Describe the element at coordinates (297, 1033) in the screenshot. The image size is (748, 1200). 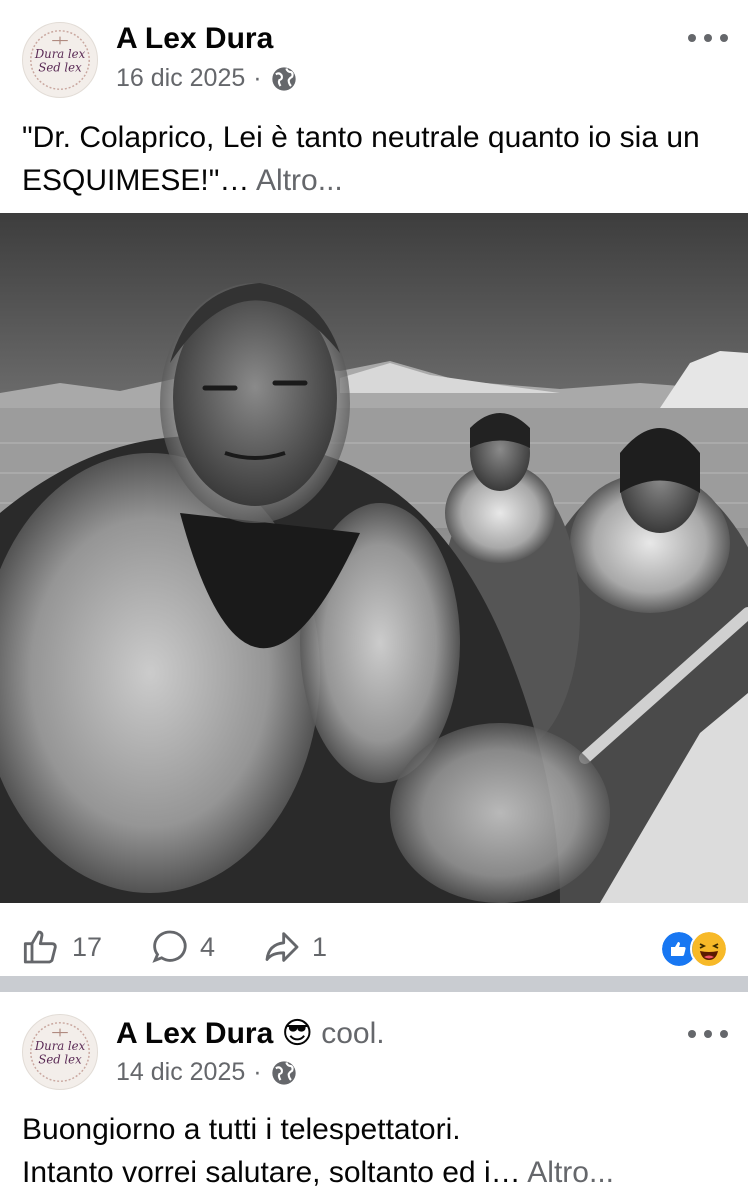
I see `feeling-emoji: 😎` at that location.